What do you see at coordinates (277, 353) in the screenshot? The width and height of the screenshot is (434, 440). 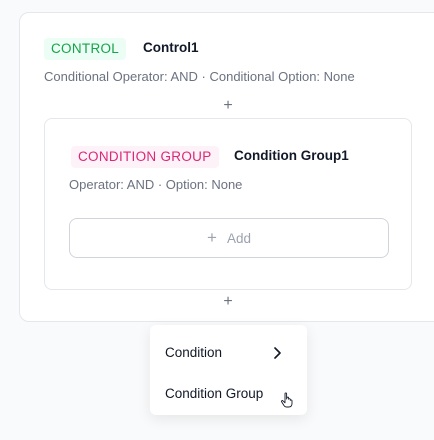 I see `chevron-right-icon` at bounding box center [277, 353].